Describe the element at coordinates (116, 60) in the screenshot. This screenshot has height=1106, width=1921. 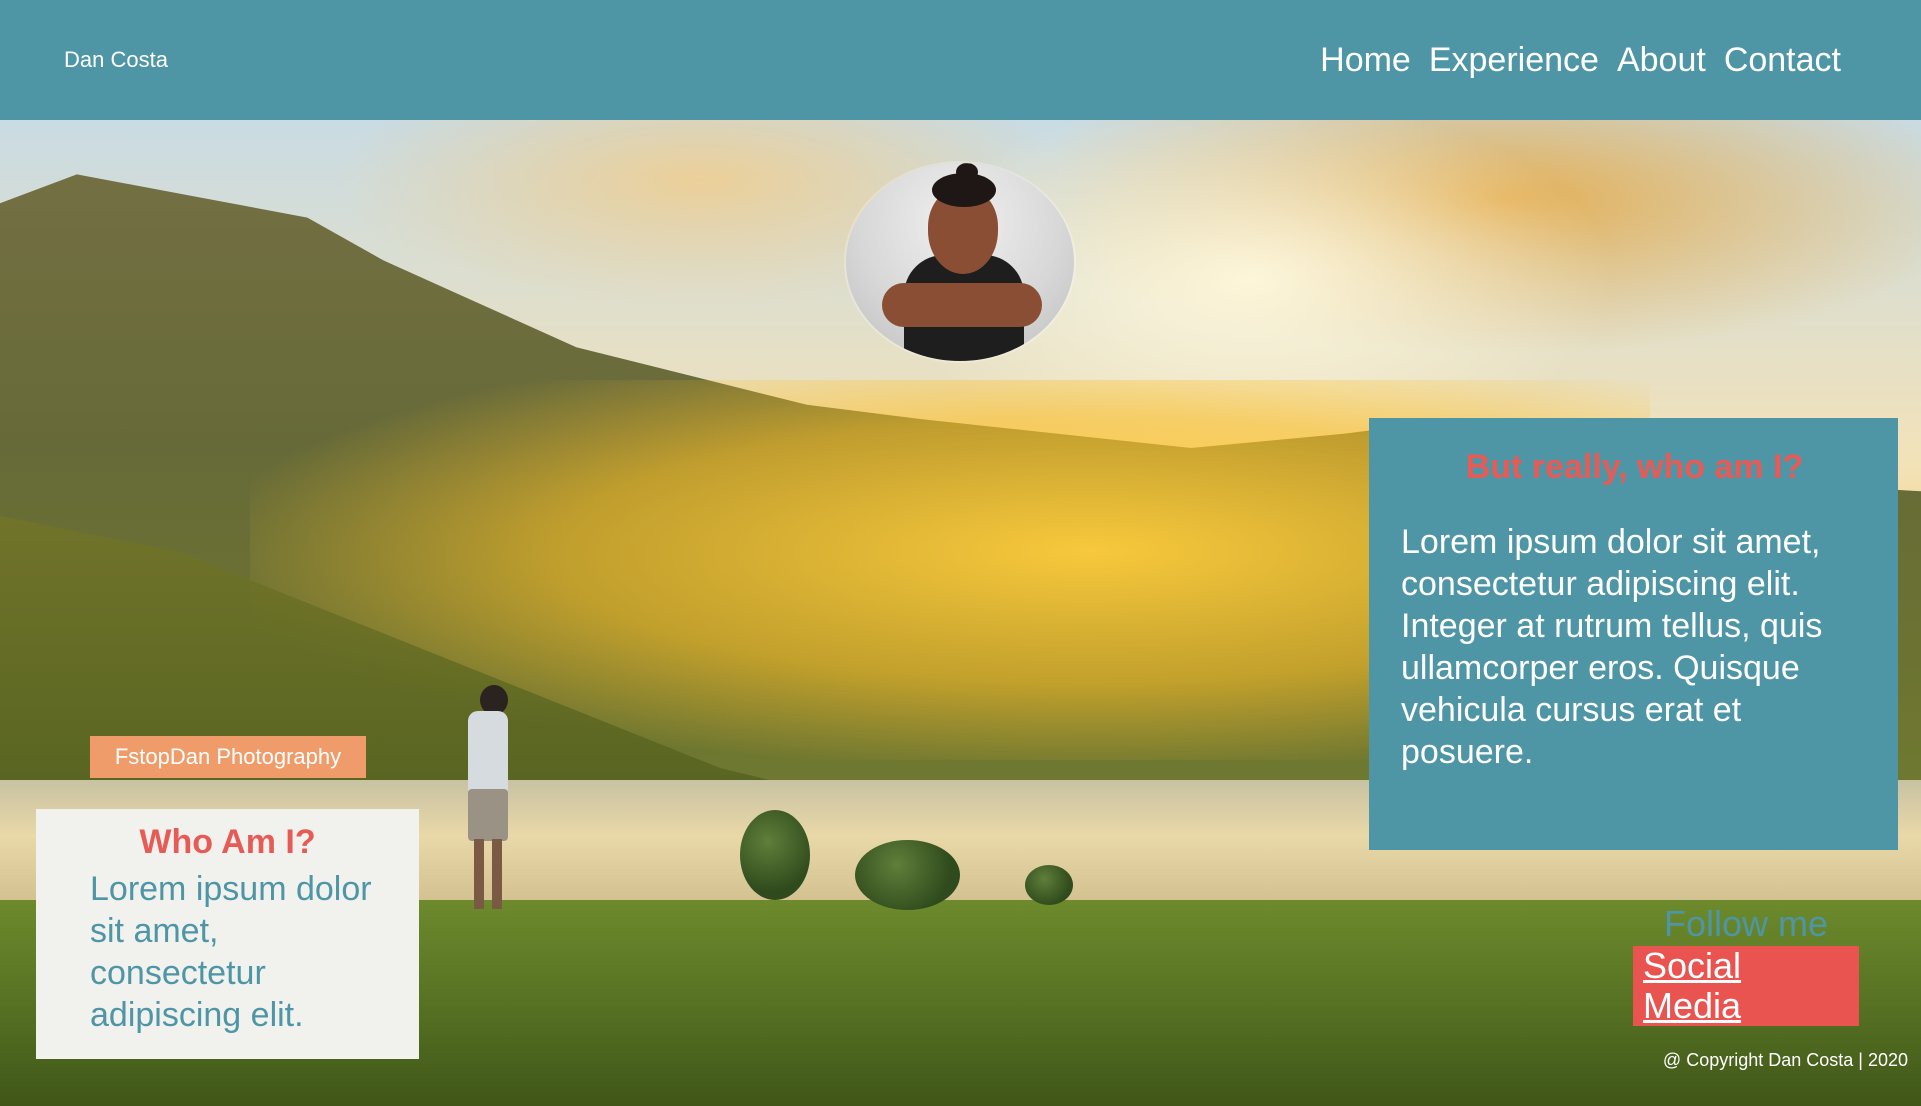
I see `site-brand: Dan Costa` at that location.